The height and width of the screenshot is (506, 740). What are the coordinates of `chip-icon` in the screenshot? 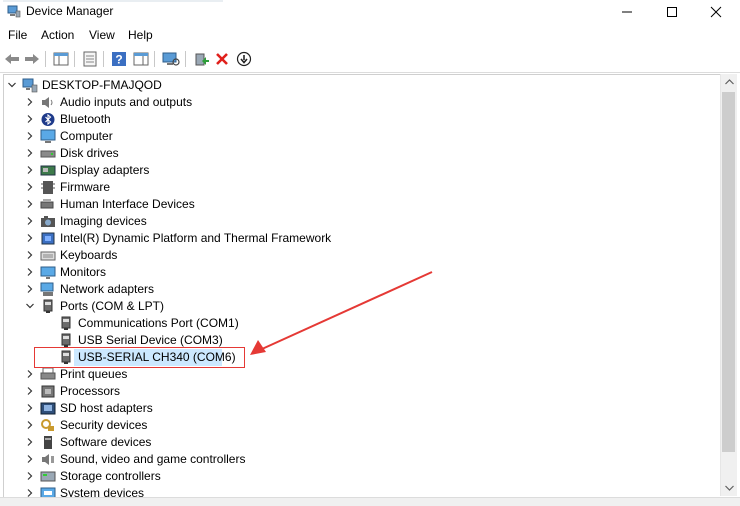 It's located at (48, 238).